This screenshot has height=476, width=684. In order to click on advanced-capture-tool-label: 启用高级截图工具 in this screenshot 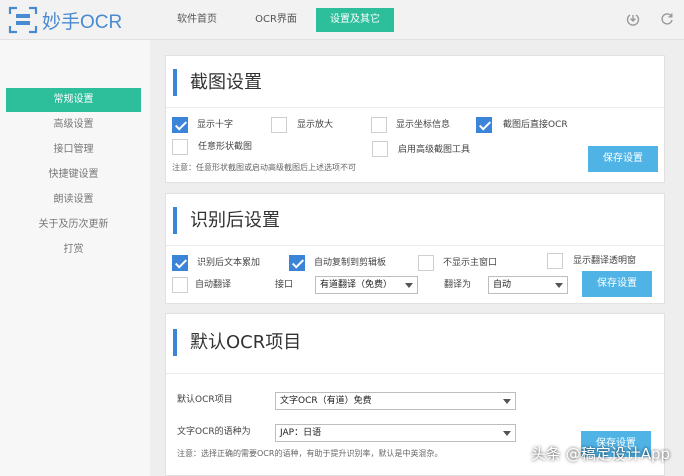, I will do `click(434, 150)`.